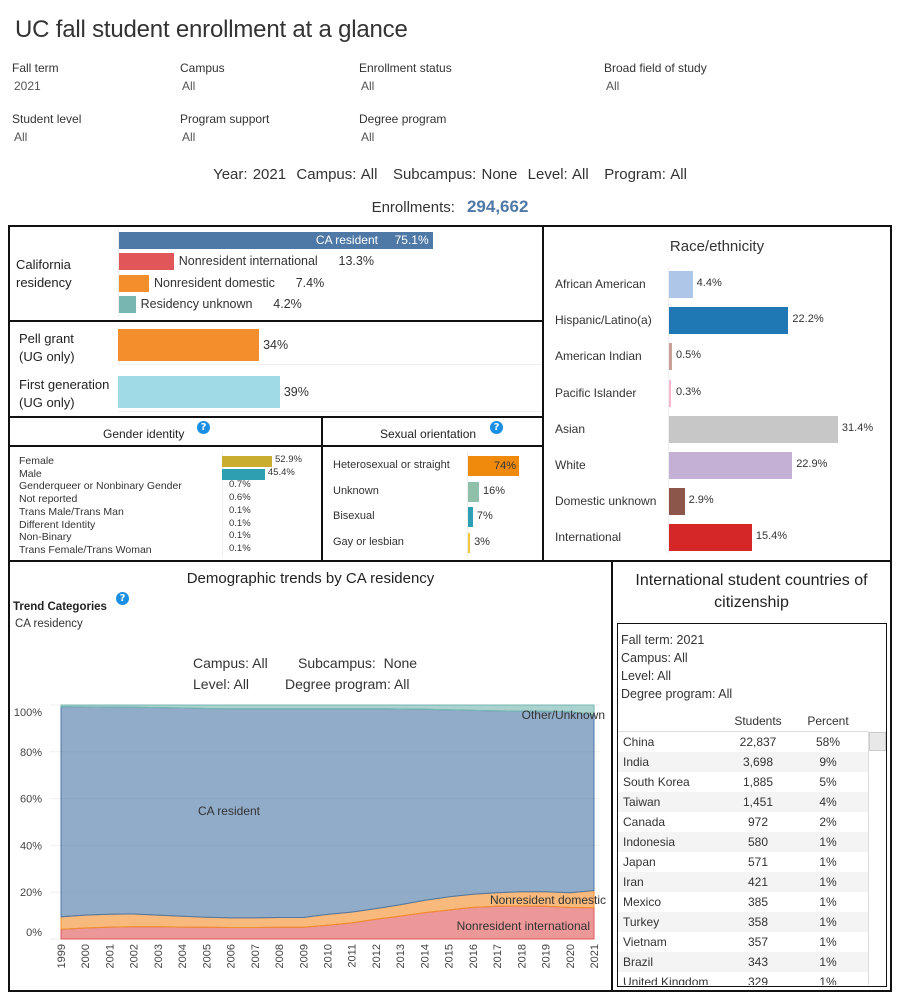 This screenshot has height=1000, width=900. What do you see at coordinates (751, 602) in the screenshot?
I see `international-title-line2: citizenship` at bounding box center [751, 602].